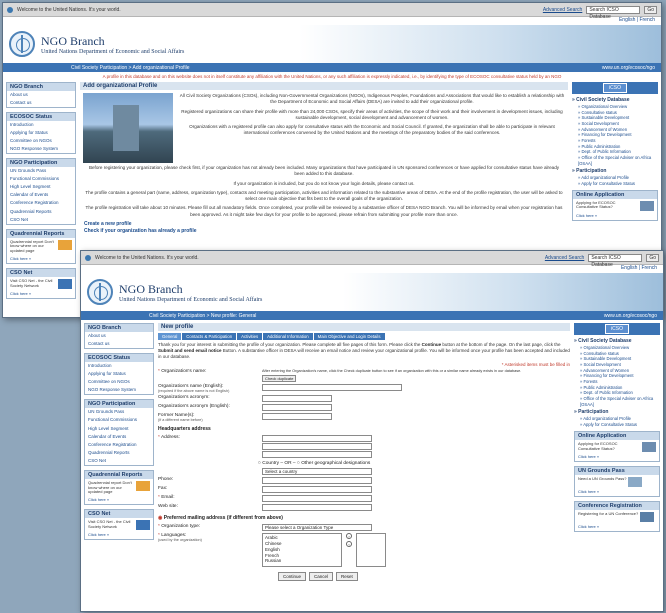 The image size is (666, 613). I want to click on geo-radio: ○, so click(298, 463).